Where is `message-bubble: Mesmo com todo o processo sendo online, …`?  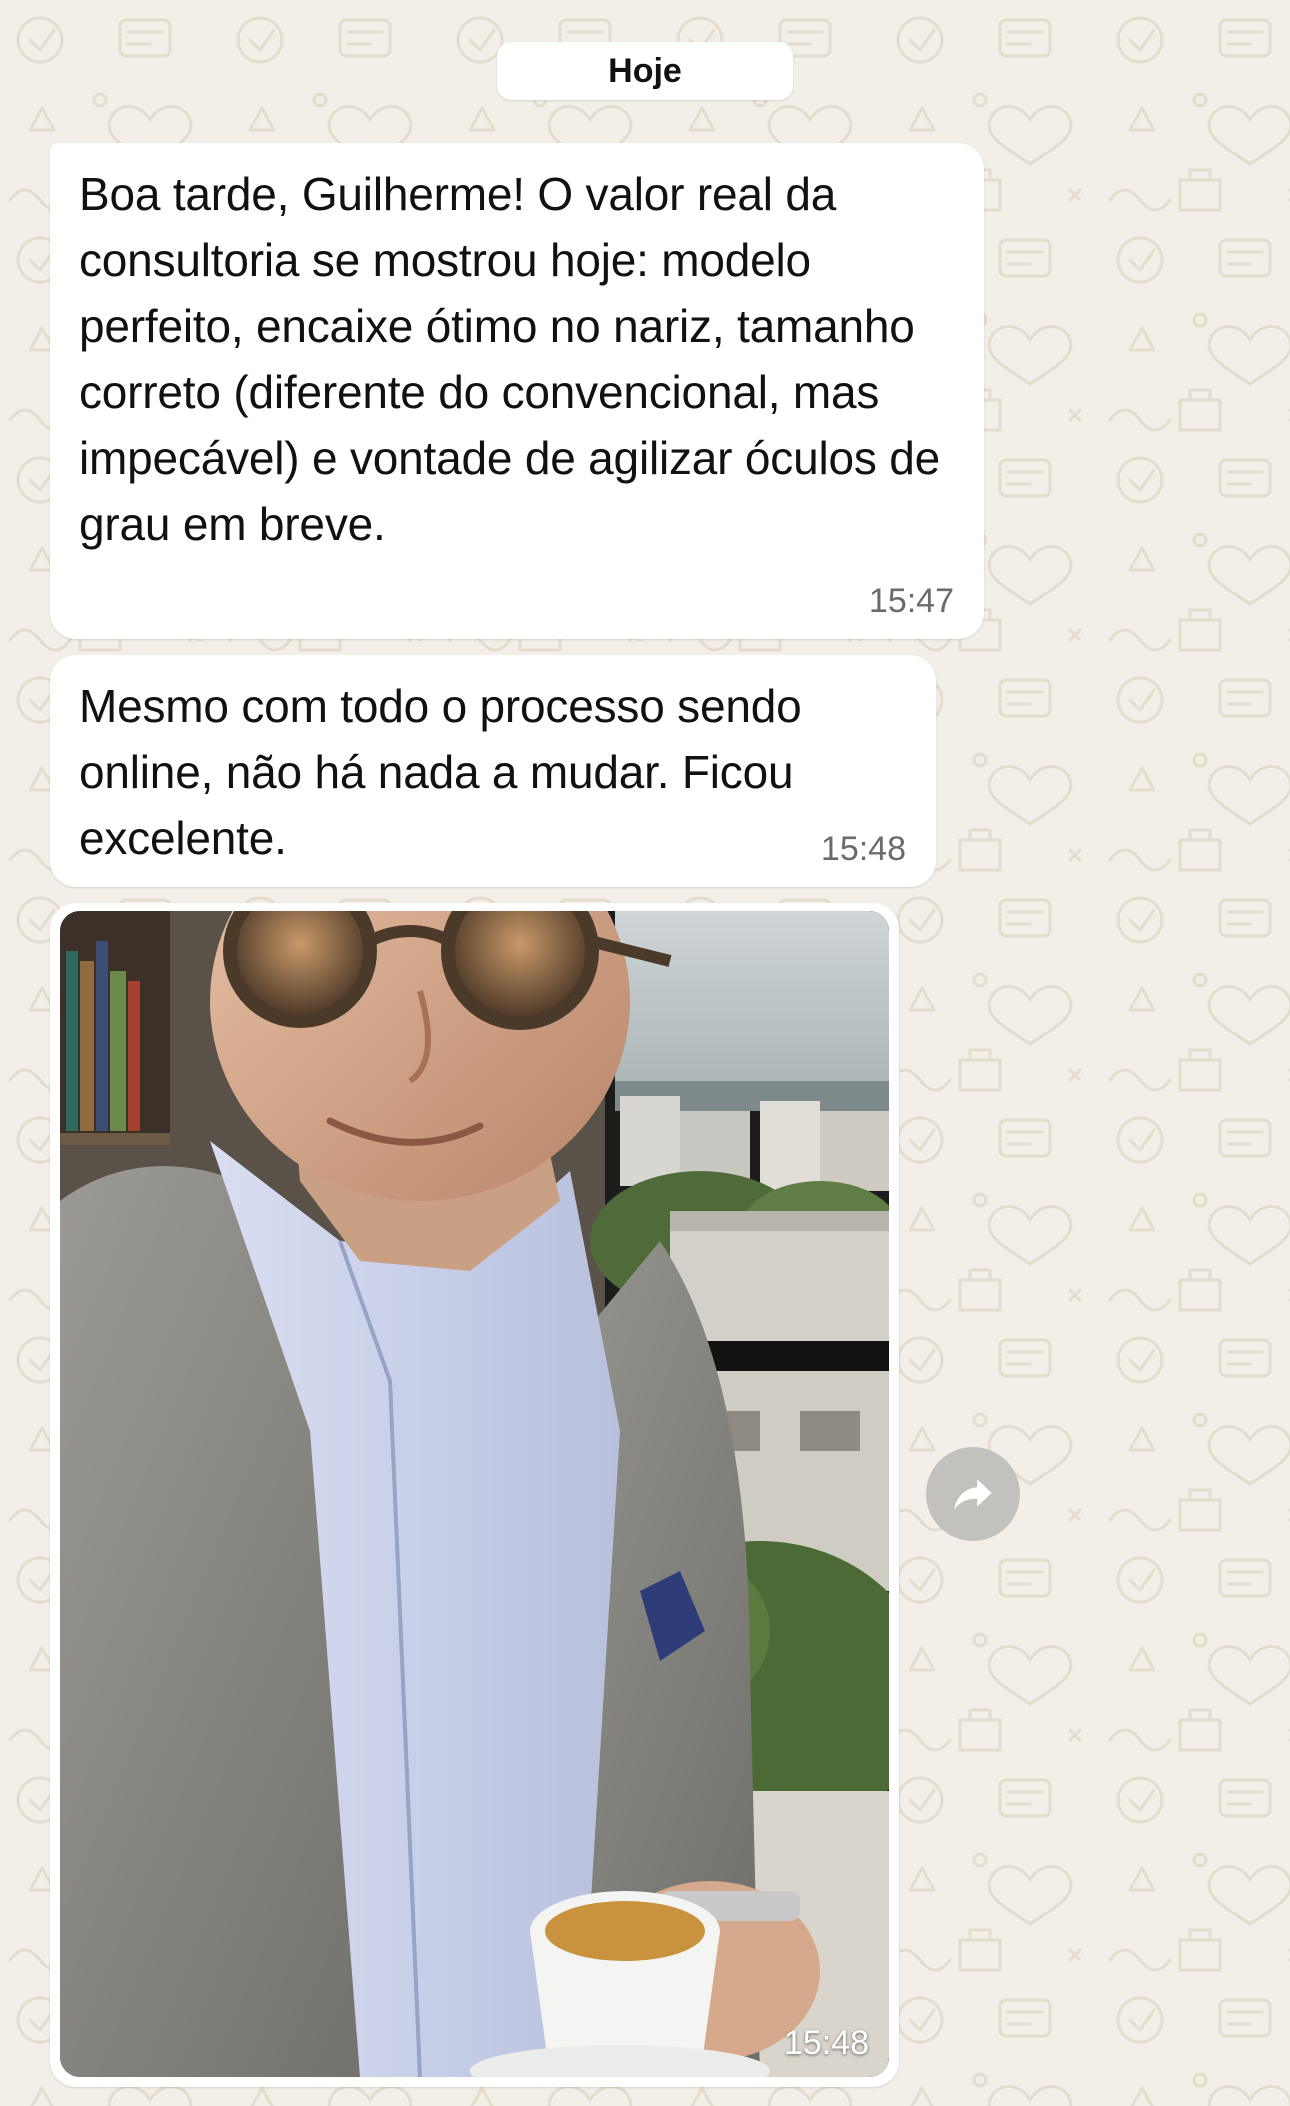 message-bubble: Mesmo com todo o processo sendo online, … is located at coordinates (493, 771).